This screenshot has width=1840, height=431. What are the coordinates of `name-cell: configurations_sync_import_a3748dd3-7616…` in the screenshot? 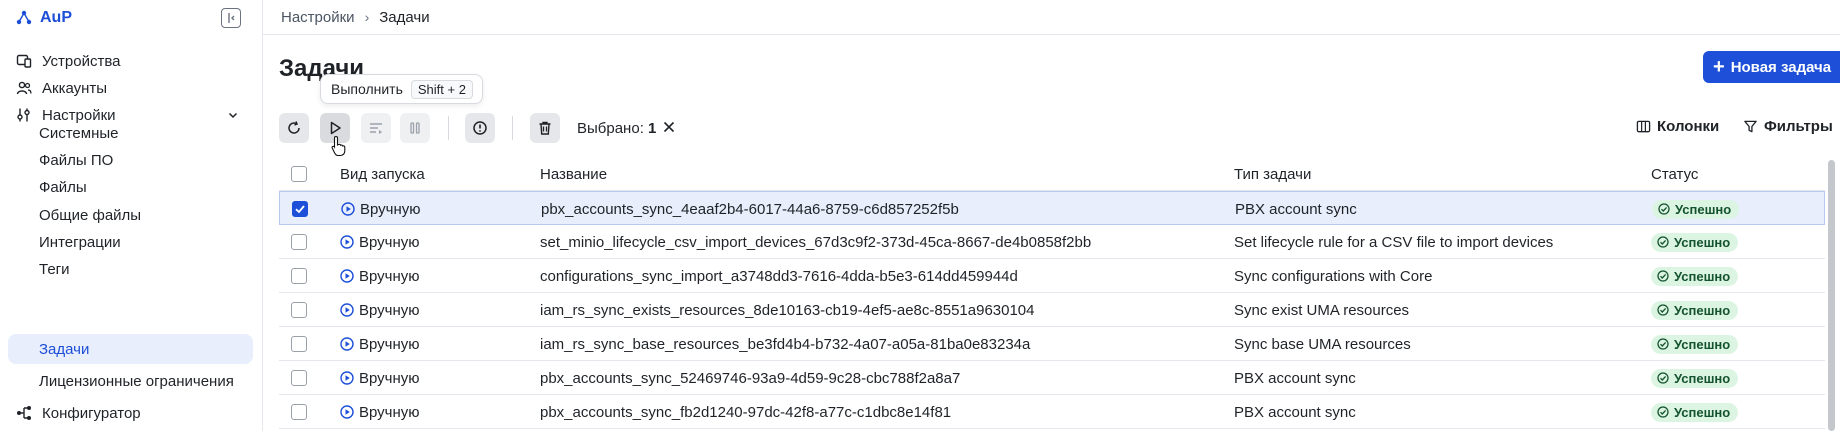 It's located at (779, 276).